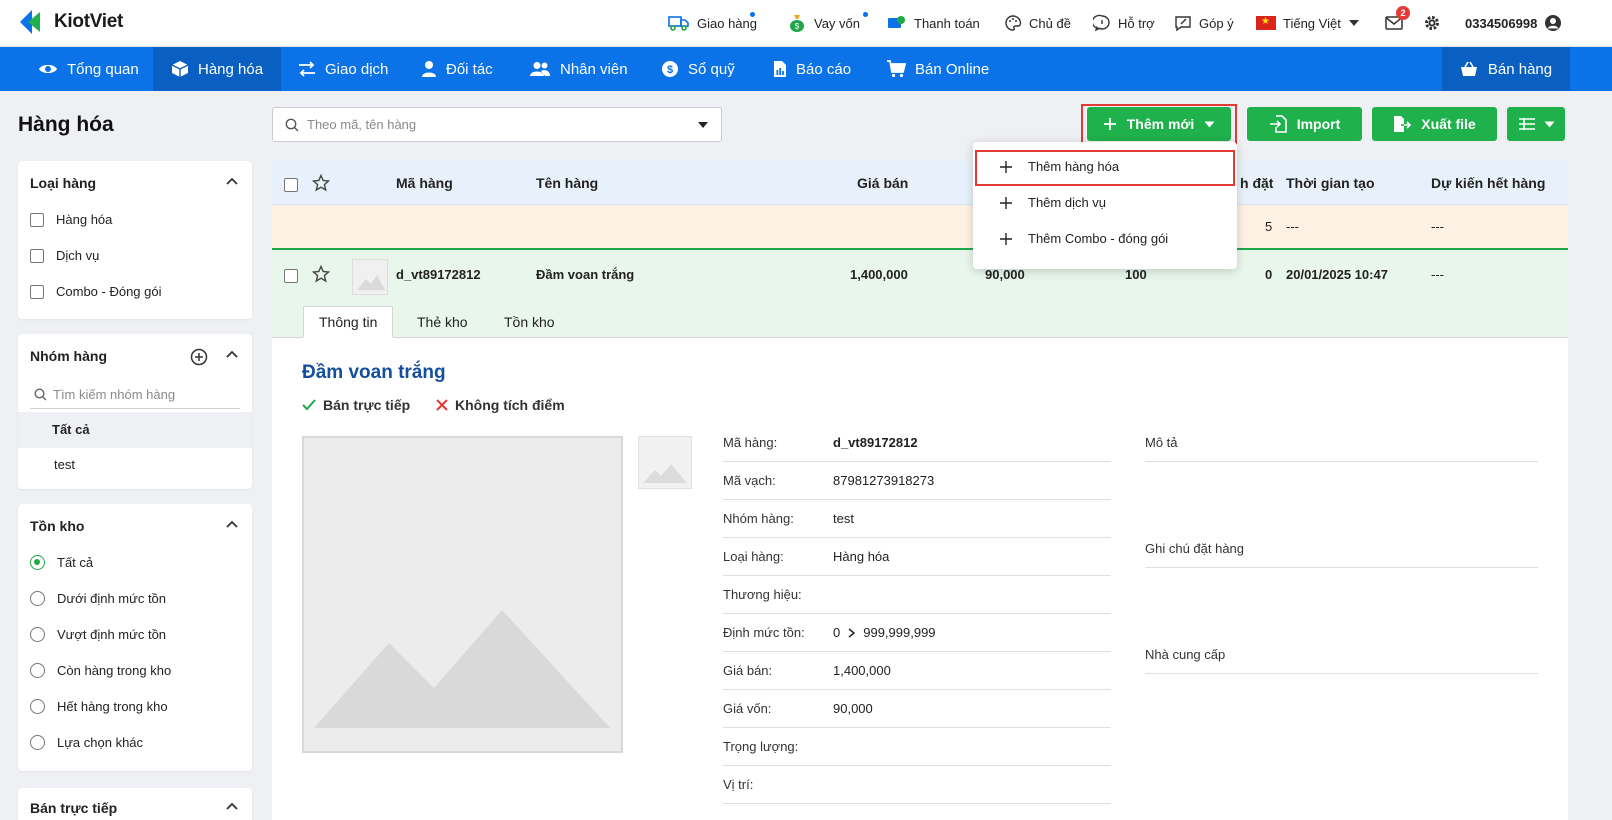 The width and height of the screenshot is (1612, 820). Describe the element at coordinates (698, 69) in the screenshot. I see `nav-item-cashbook: $ Sổ quỹ` at that location.